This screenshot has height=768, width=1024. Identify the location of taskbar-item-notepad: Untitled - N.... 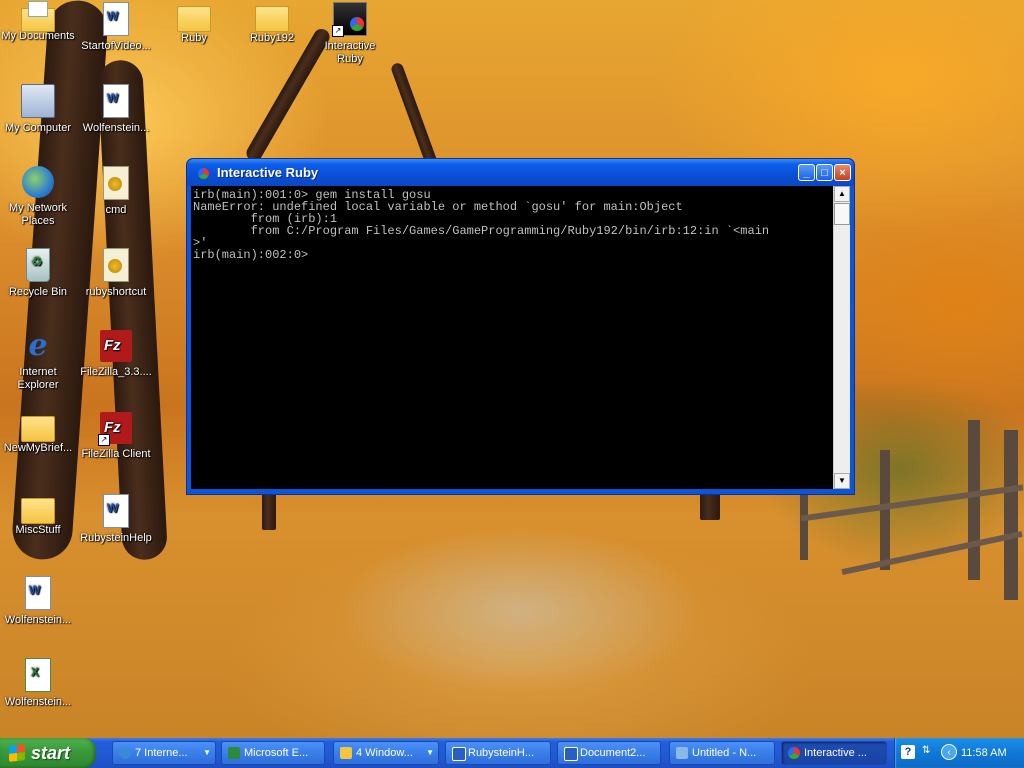
(722, 753).